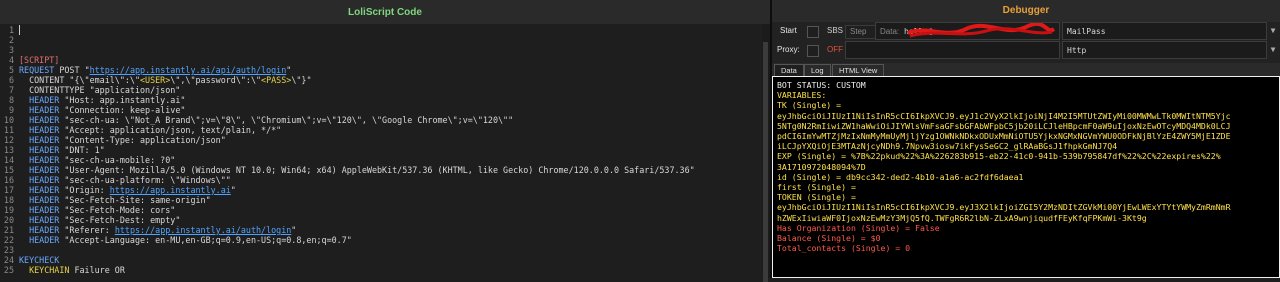  What do you see at coordinates (8, 170) in the screenshot?
I see `line-number: 15` at bounding box center [8, 170].